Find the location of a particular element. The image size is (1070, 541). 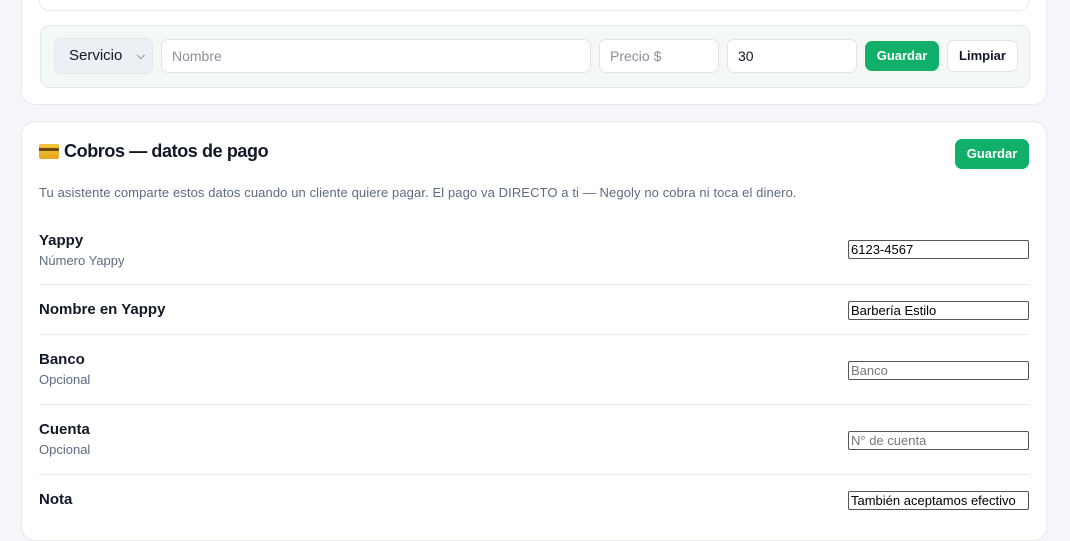

field-row-cuenta: Cuenta Opcional N° de cuenta is located at coordinates (534, 440).